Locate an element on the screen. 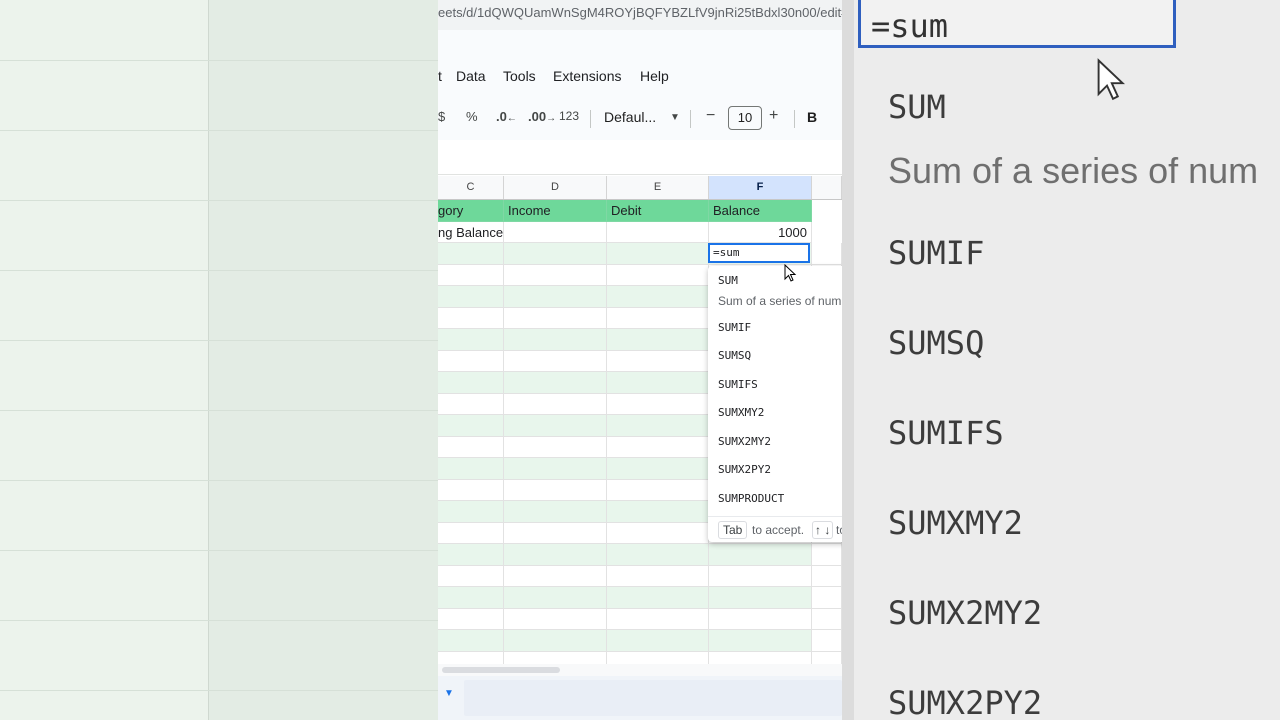  menu-item-tools: Tools is located at coordinates (519, 76).